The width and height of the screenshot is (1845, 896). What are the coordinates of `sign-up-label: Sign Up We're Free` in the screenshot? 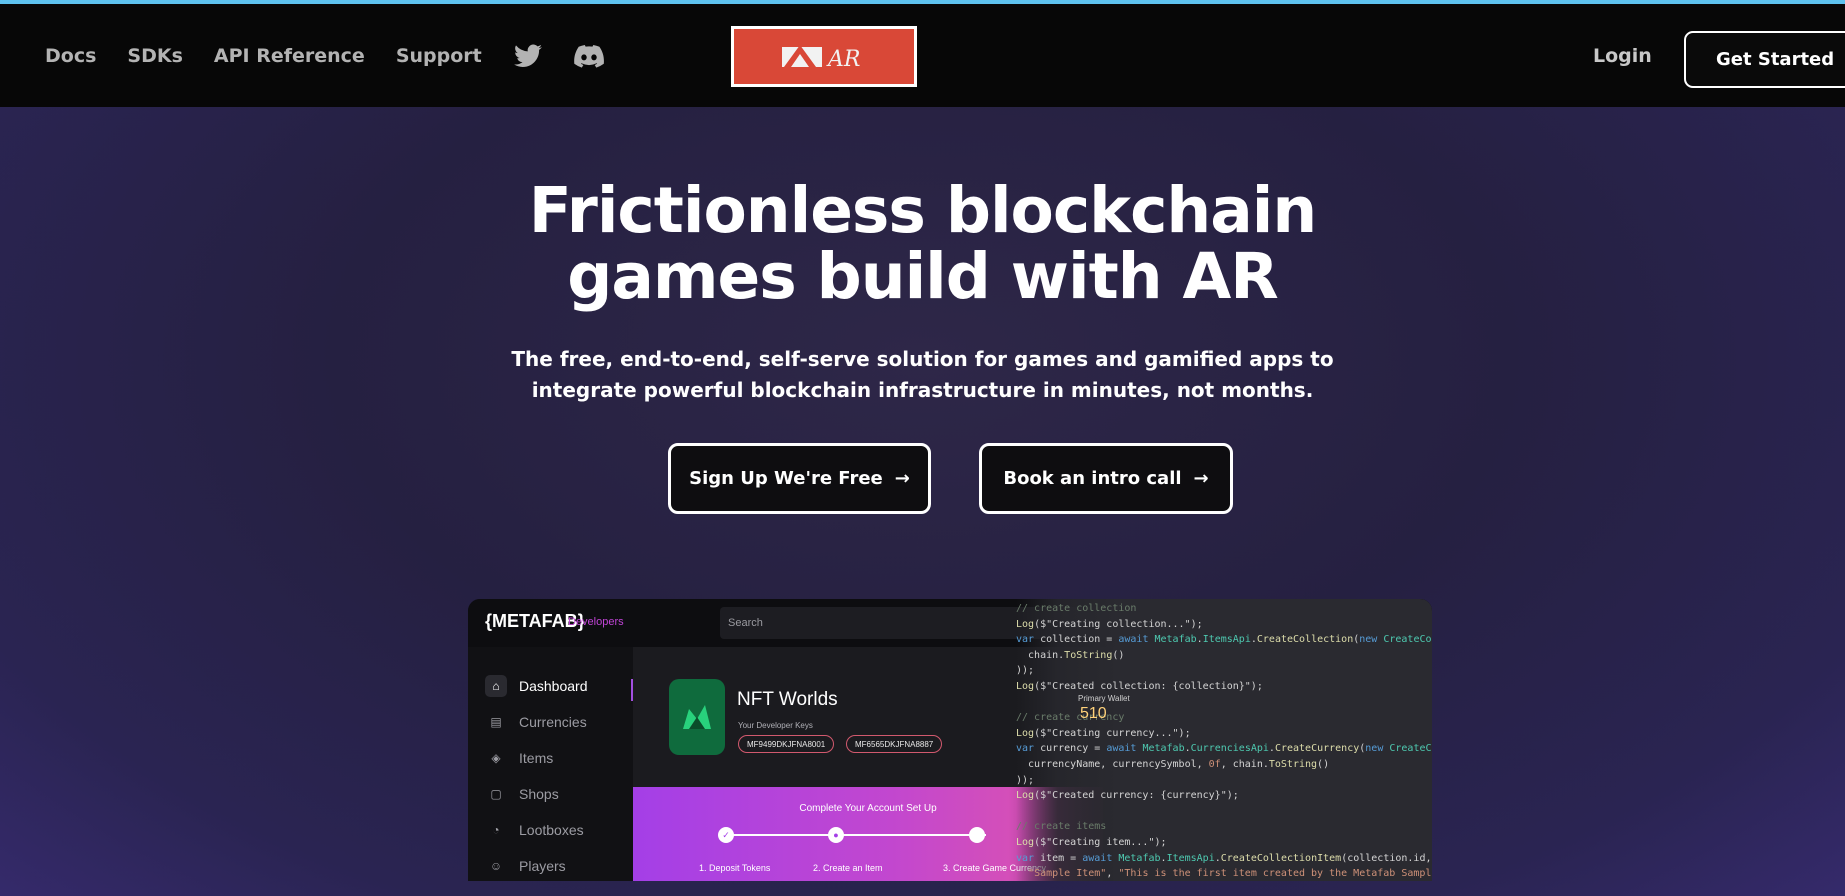 It's located at (786, 478).